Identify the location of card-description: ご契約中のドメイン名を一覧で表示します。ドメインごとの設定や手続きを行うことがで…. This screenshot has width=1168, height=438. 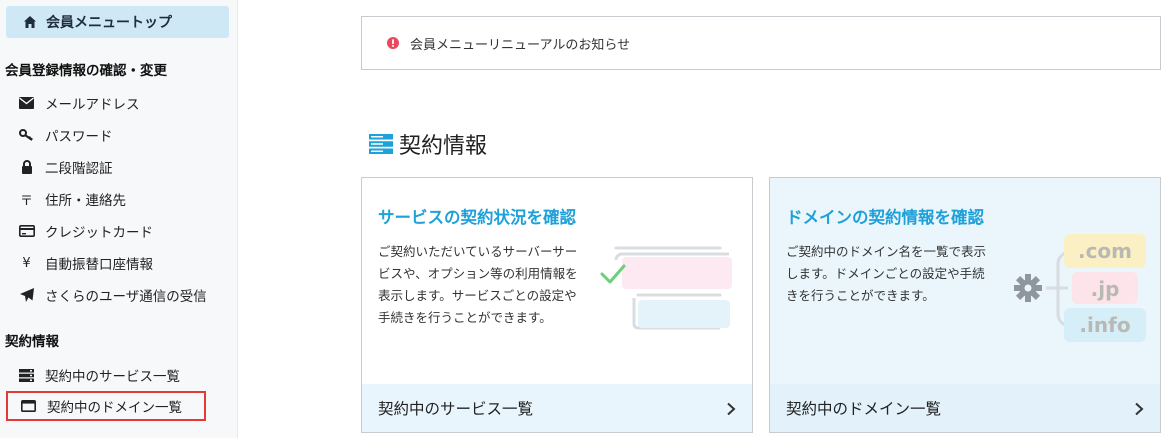
(886, 273).